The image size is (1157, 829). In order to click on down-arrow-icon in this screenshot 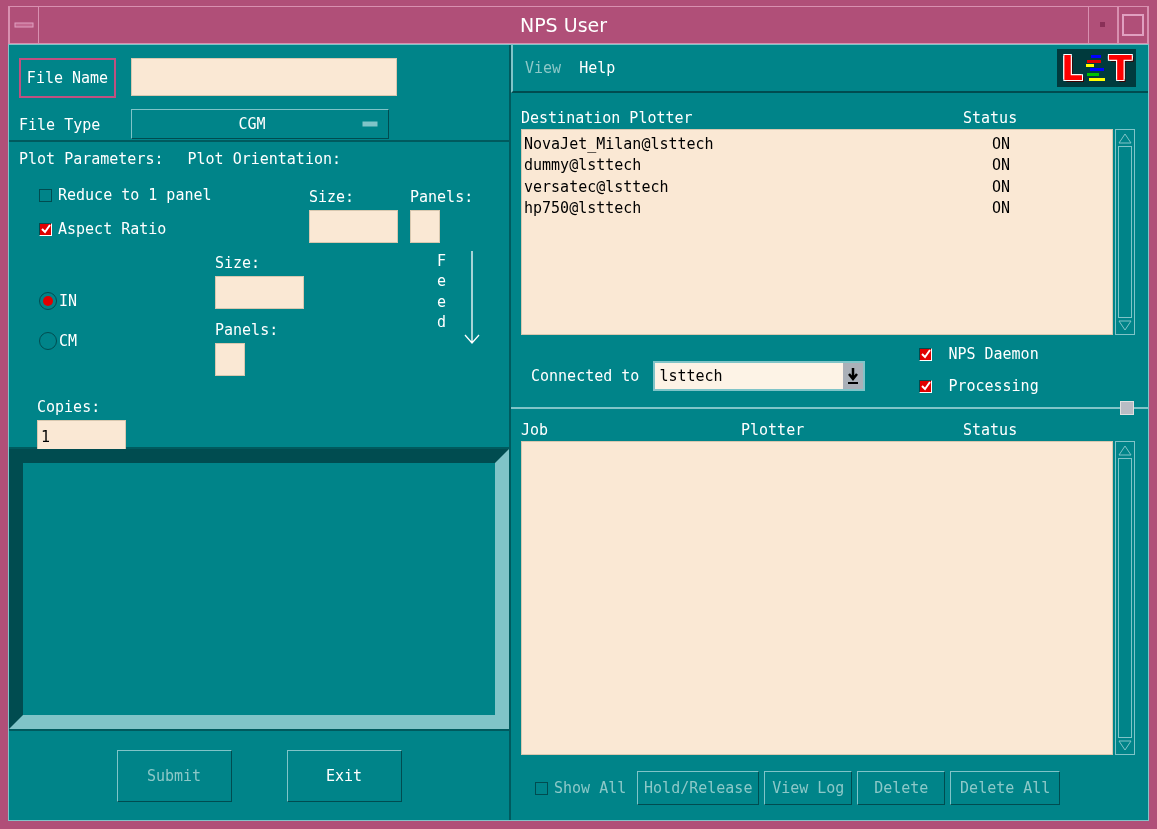, I will do `click(472, 298)`.